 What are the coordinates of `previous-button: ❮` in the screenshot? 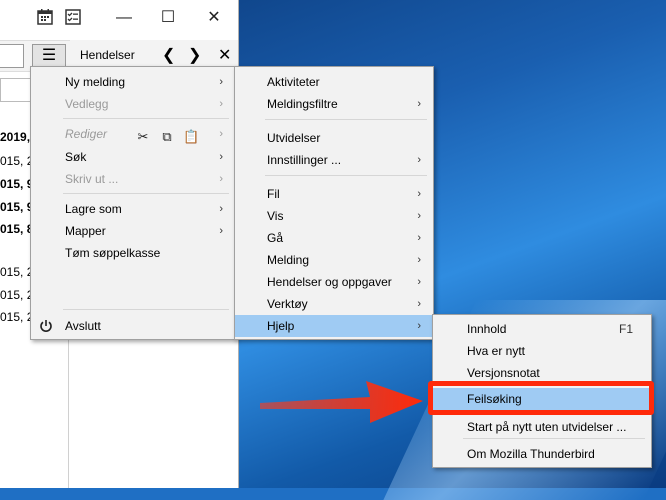 It's located at (168, 55).